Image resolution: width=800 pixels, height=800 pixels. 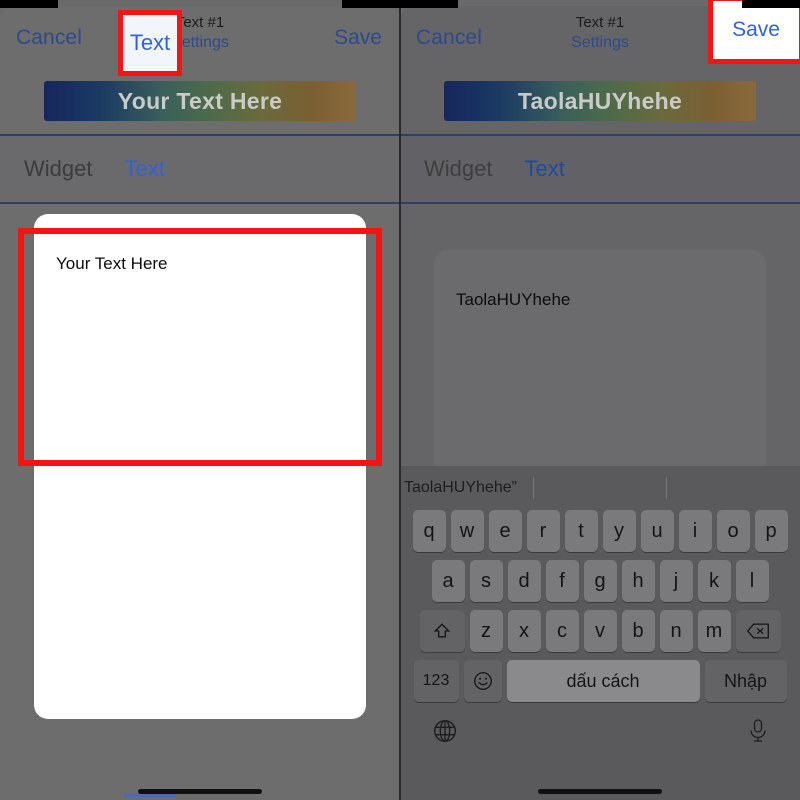 I want to click on tab-text: Text, so click(x=144, y=169).